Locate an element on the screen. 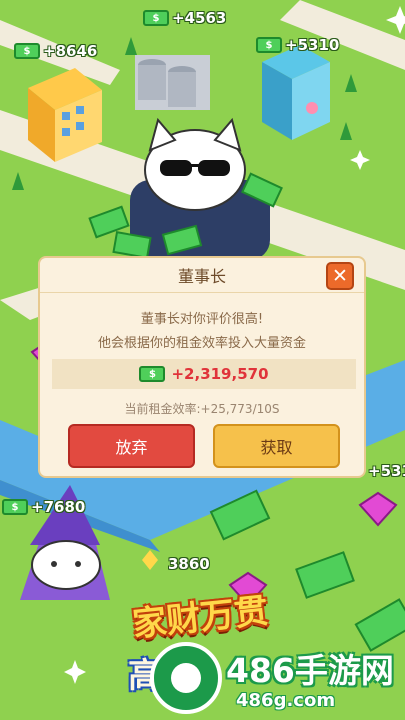 The image size is (405, 720). reward-text: +7680 is located at coordinates (58, 507).